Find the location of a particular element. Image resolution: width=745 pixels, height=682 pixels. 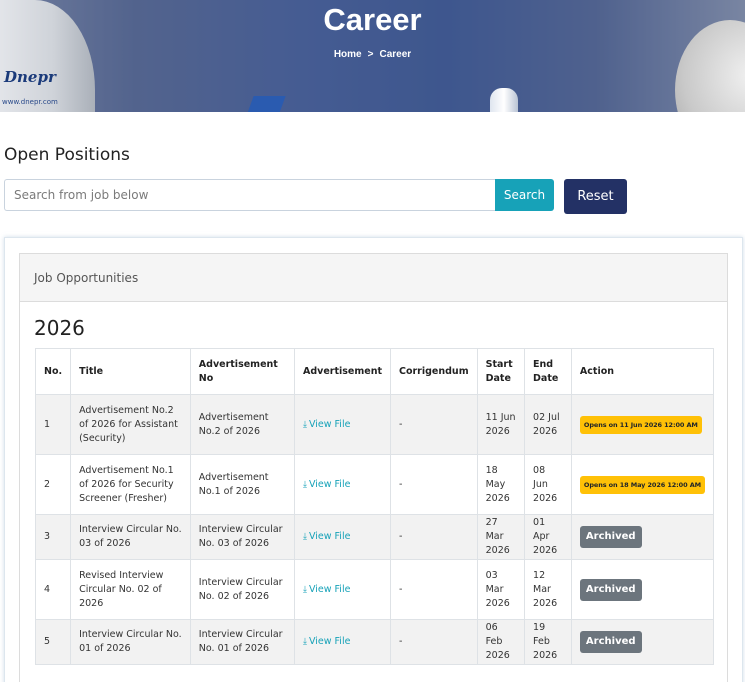

cell-advertisement-no: Interview Circular No. 03 of 2026 is located at coordinates (242, 537).